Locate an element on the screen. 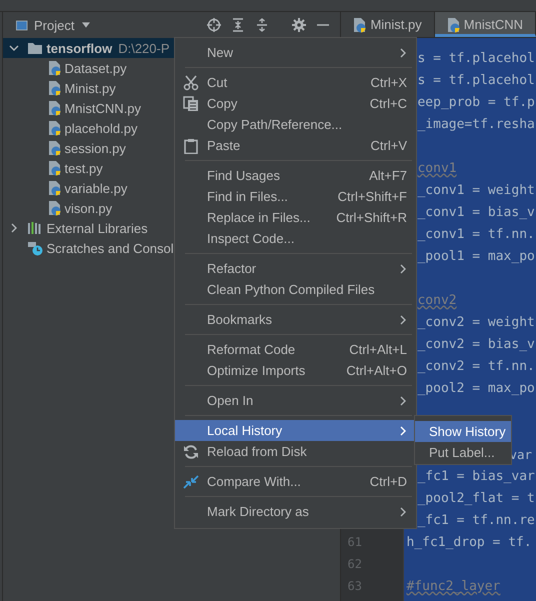  keyboard-shortcut: Ctrl+D is located at coordinates (388, 481).